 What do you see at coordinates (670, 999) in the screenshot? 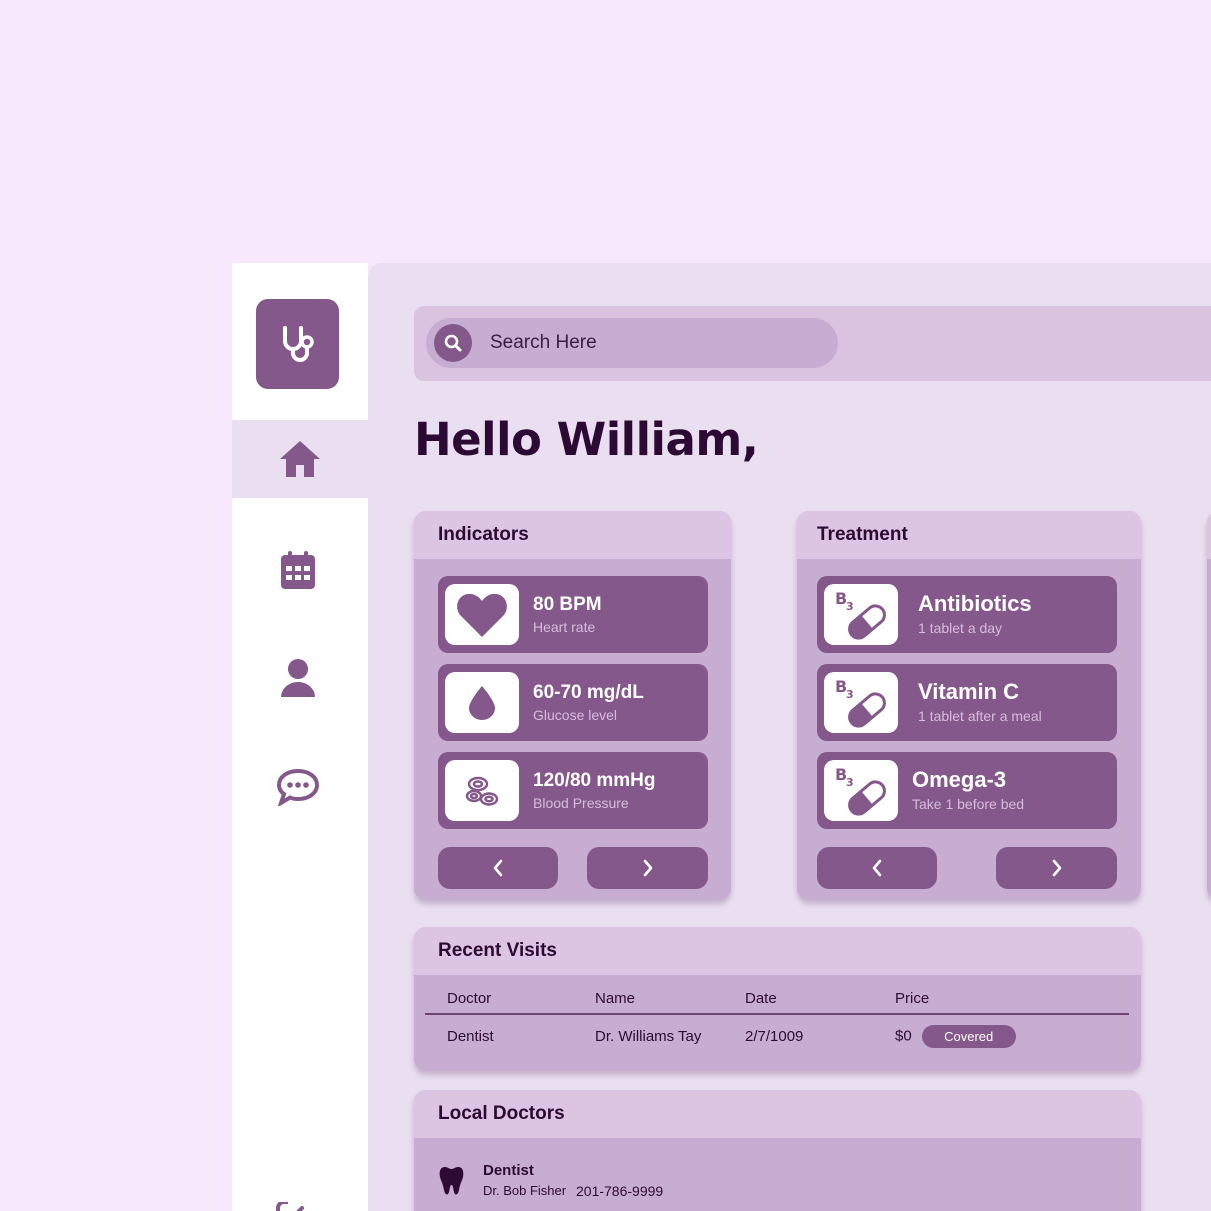
I see `column-header-name: Name` at bounding box center [670, 999].